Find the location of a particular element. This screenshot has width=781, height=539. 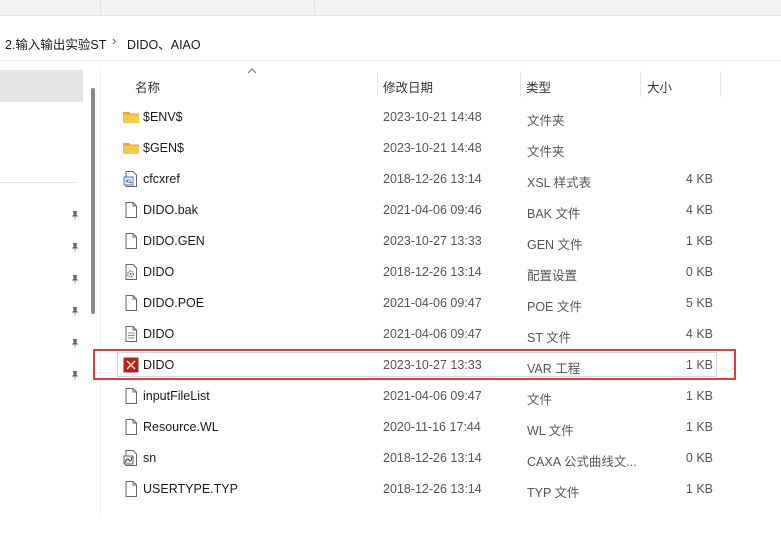

text-file-icon is located at coordinates (131, 334).